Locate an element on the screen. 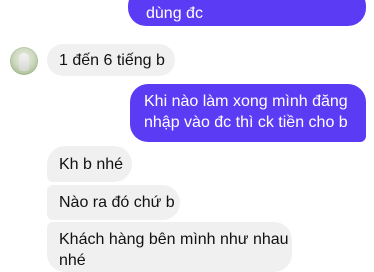 The image size is (374, 272). contact-avatar is located at coordinates (24, 61).